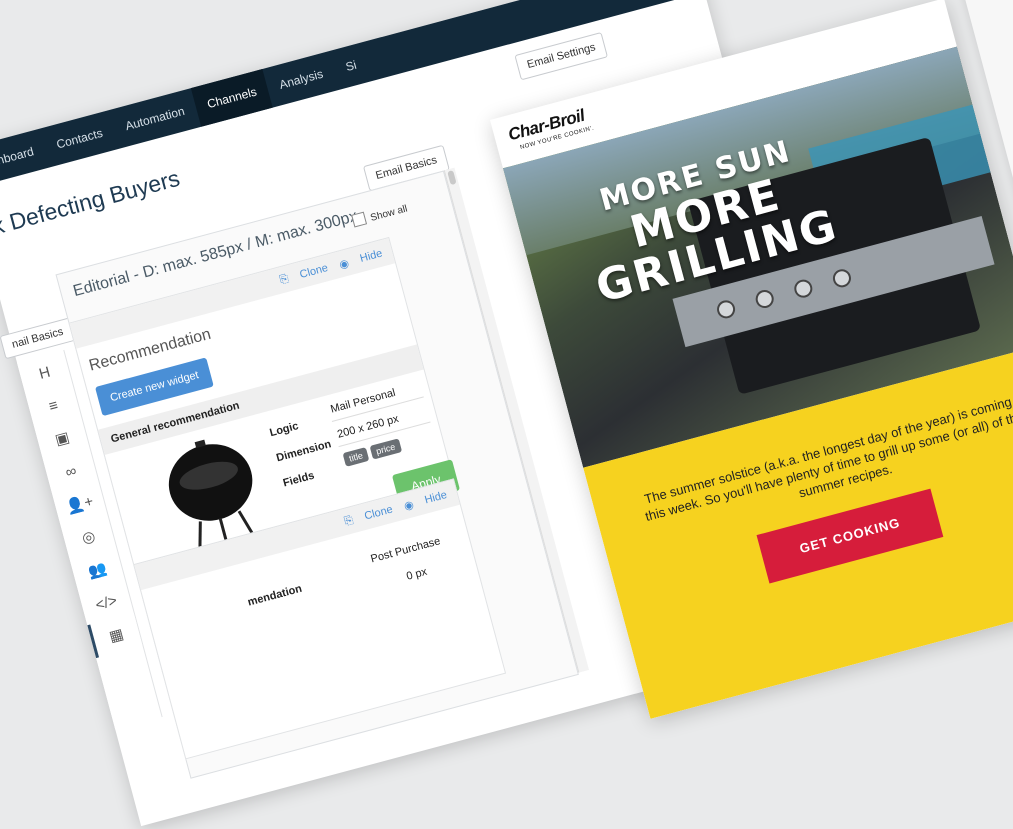  What do you see at coordinates (155, 118) in the screenshot?
I see `nav-automation: Automation` at bounding box center [155, 118].